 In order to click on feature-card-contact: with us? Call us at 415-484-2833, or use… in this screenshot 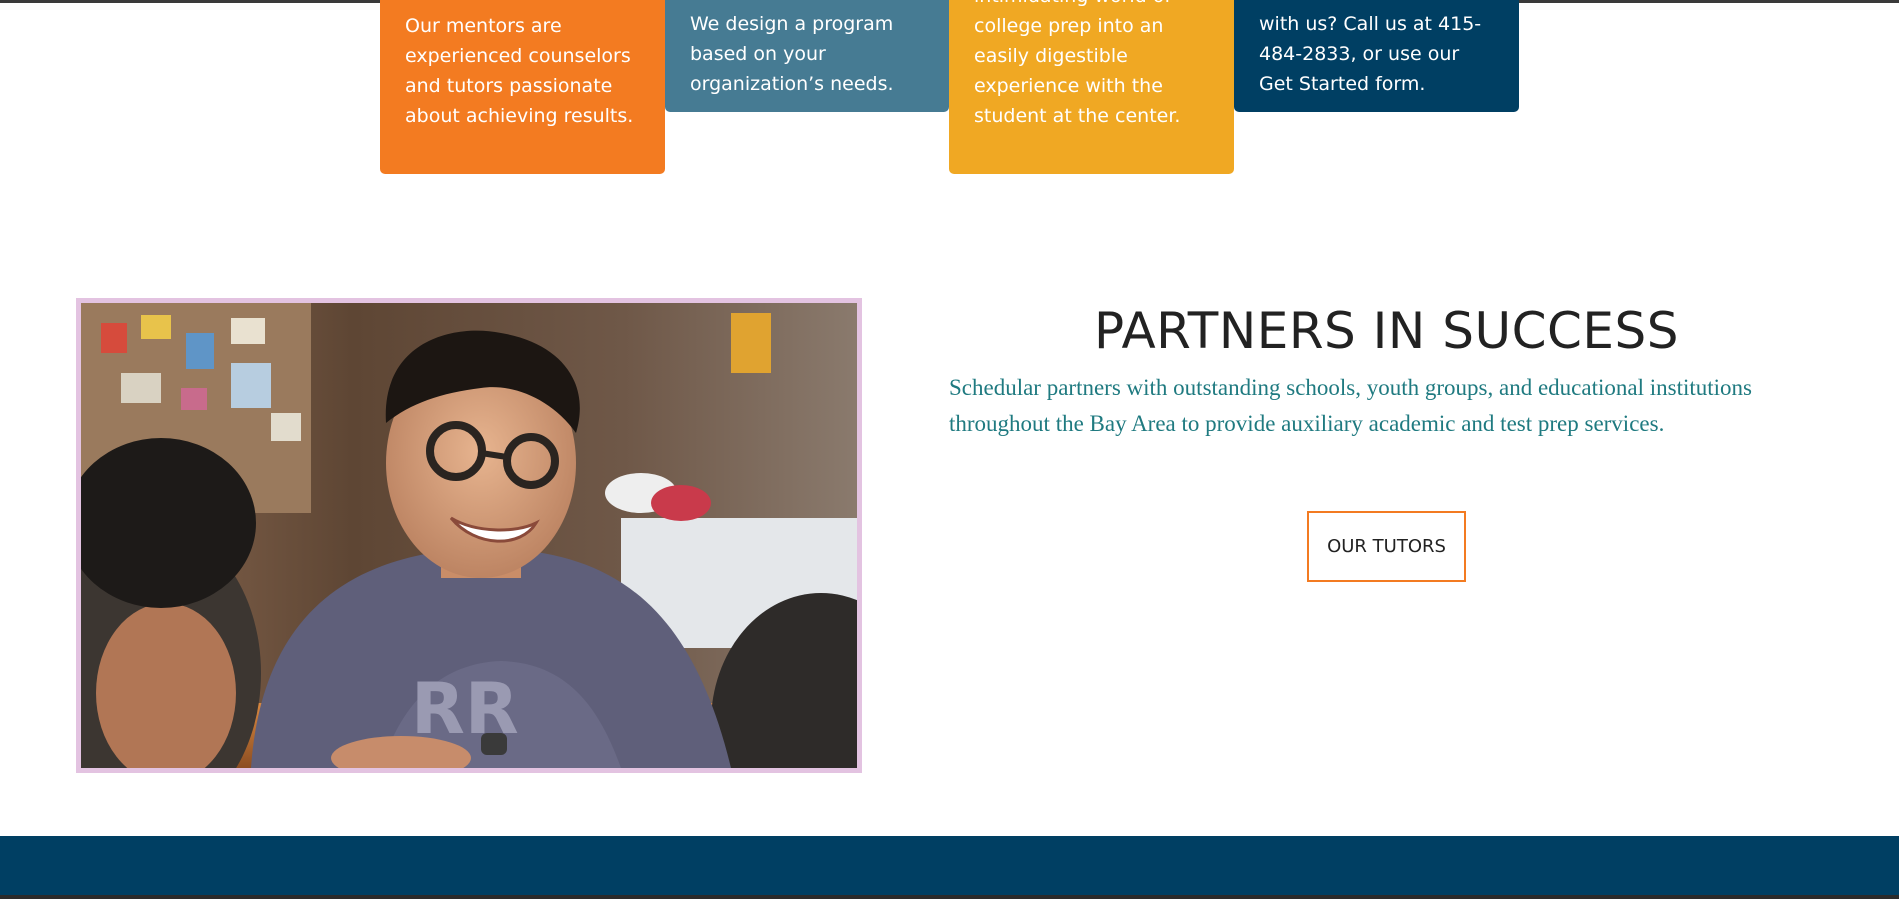, I will do `click(1376, 56)`.